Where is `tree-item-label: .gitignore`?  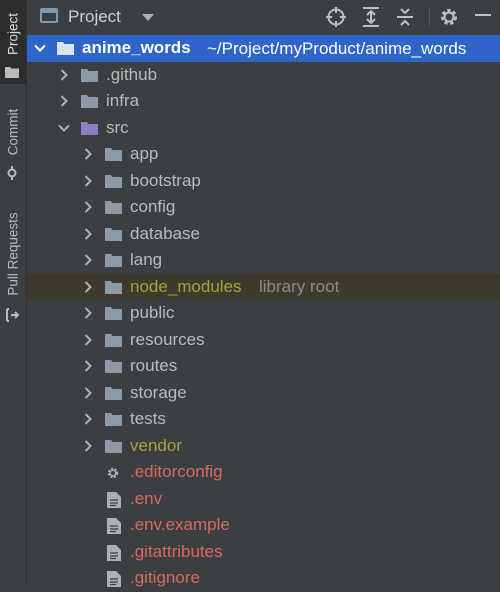 tree-item-label: .gitignore is located at coordinates (165, 577).